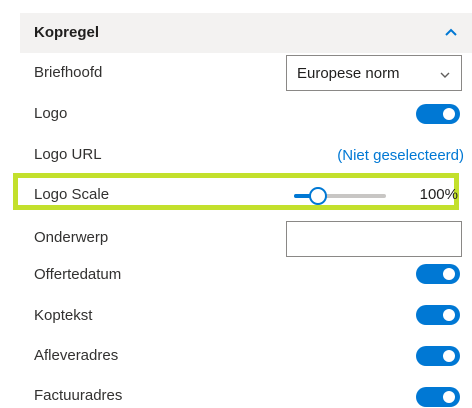  I want to click on offertedatum-label: Offertedatum, so click(78, 274).